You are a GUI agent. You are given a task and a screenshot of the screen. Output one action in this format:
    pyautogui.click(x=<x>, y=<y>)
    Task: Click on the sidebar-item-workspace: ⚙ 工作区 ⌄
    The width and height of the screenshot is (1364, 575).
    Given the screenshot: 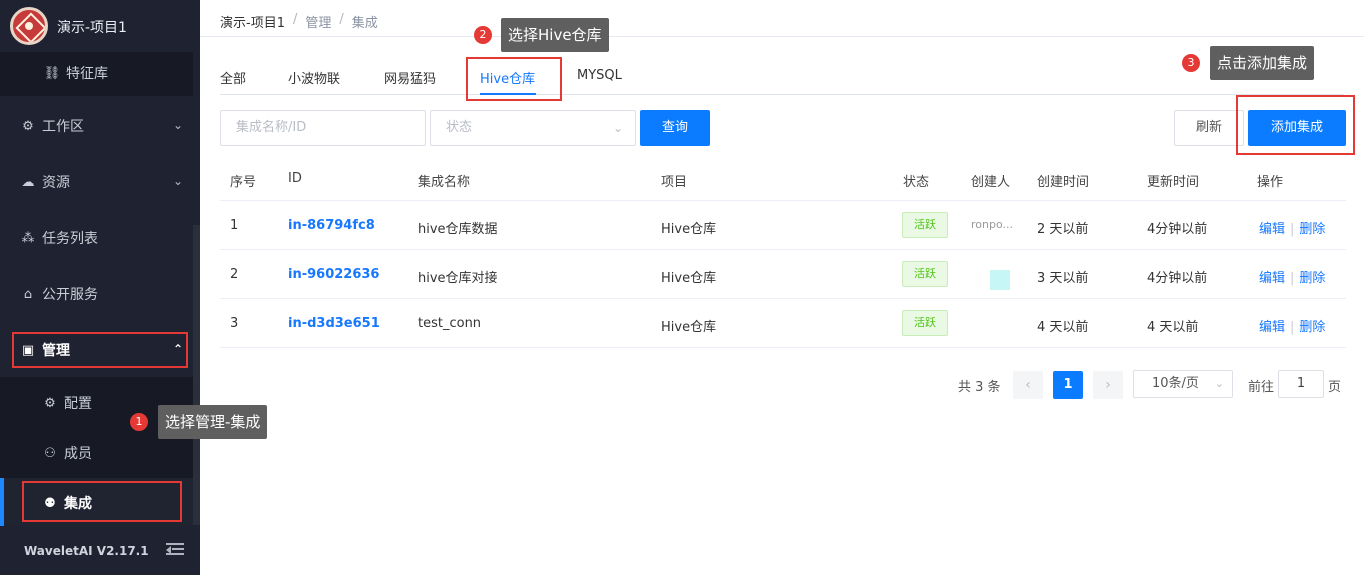 What is the action you would take?
    pyautogui.click(x=96, y=126)
    